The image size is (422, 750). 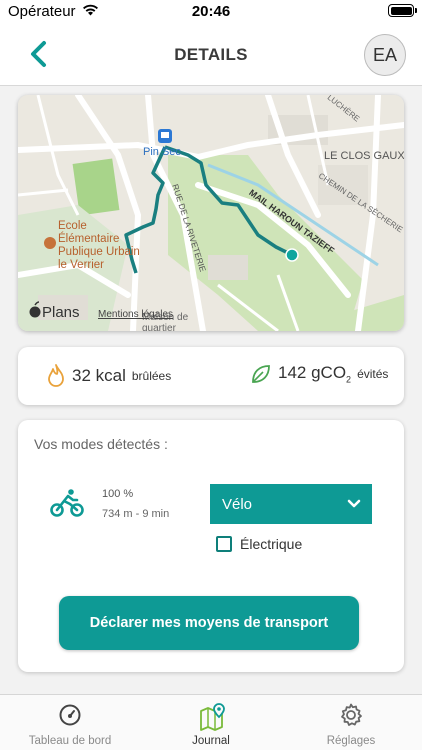 What do you see at coordinates (209, 623) in the screenshot?
I see `declare-transport-button: Déclarer mes moyens de transport` at bounding box center [209, 623].